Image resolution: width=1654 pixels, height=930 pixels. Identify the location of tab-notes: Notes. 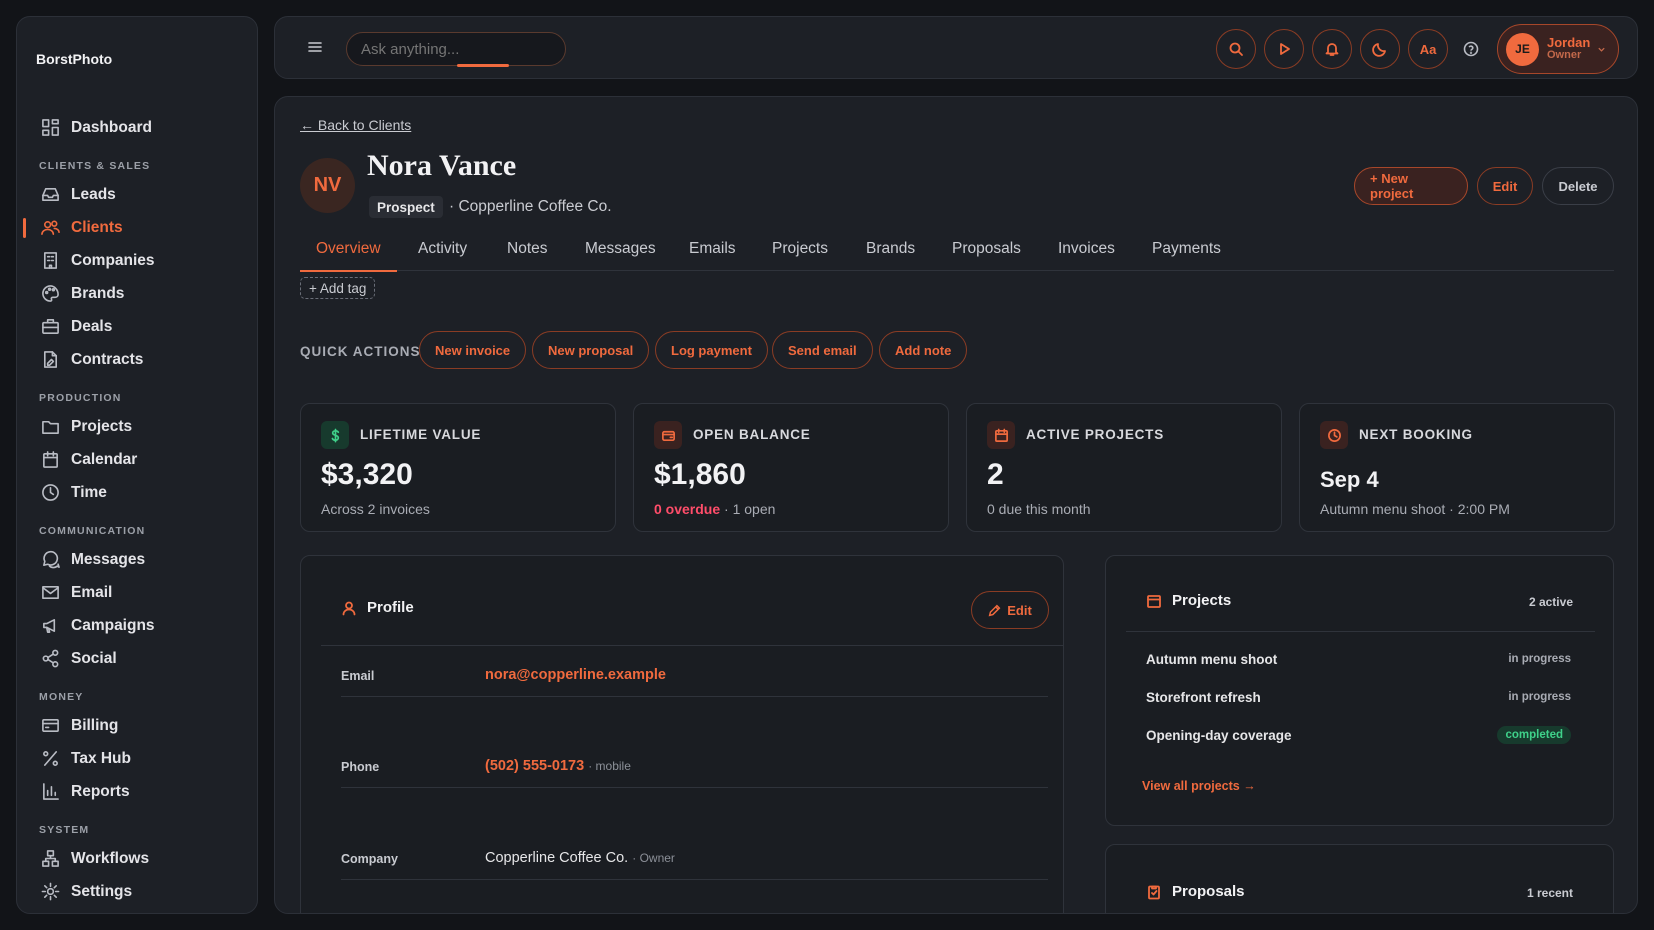
(527, 249).